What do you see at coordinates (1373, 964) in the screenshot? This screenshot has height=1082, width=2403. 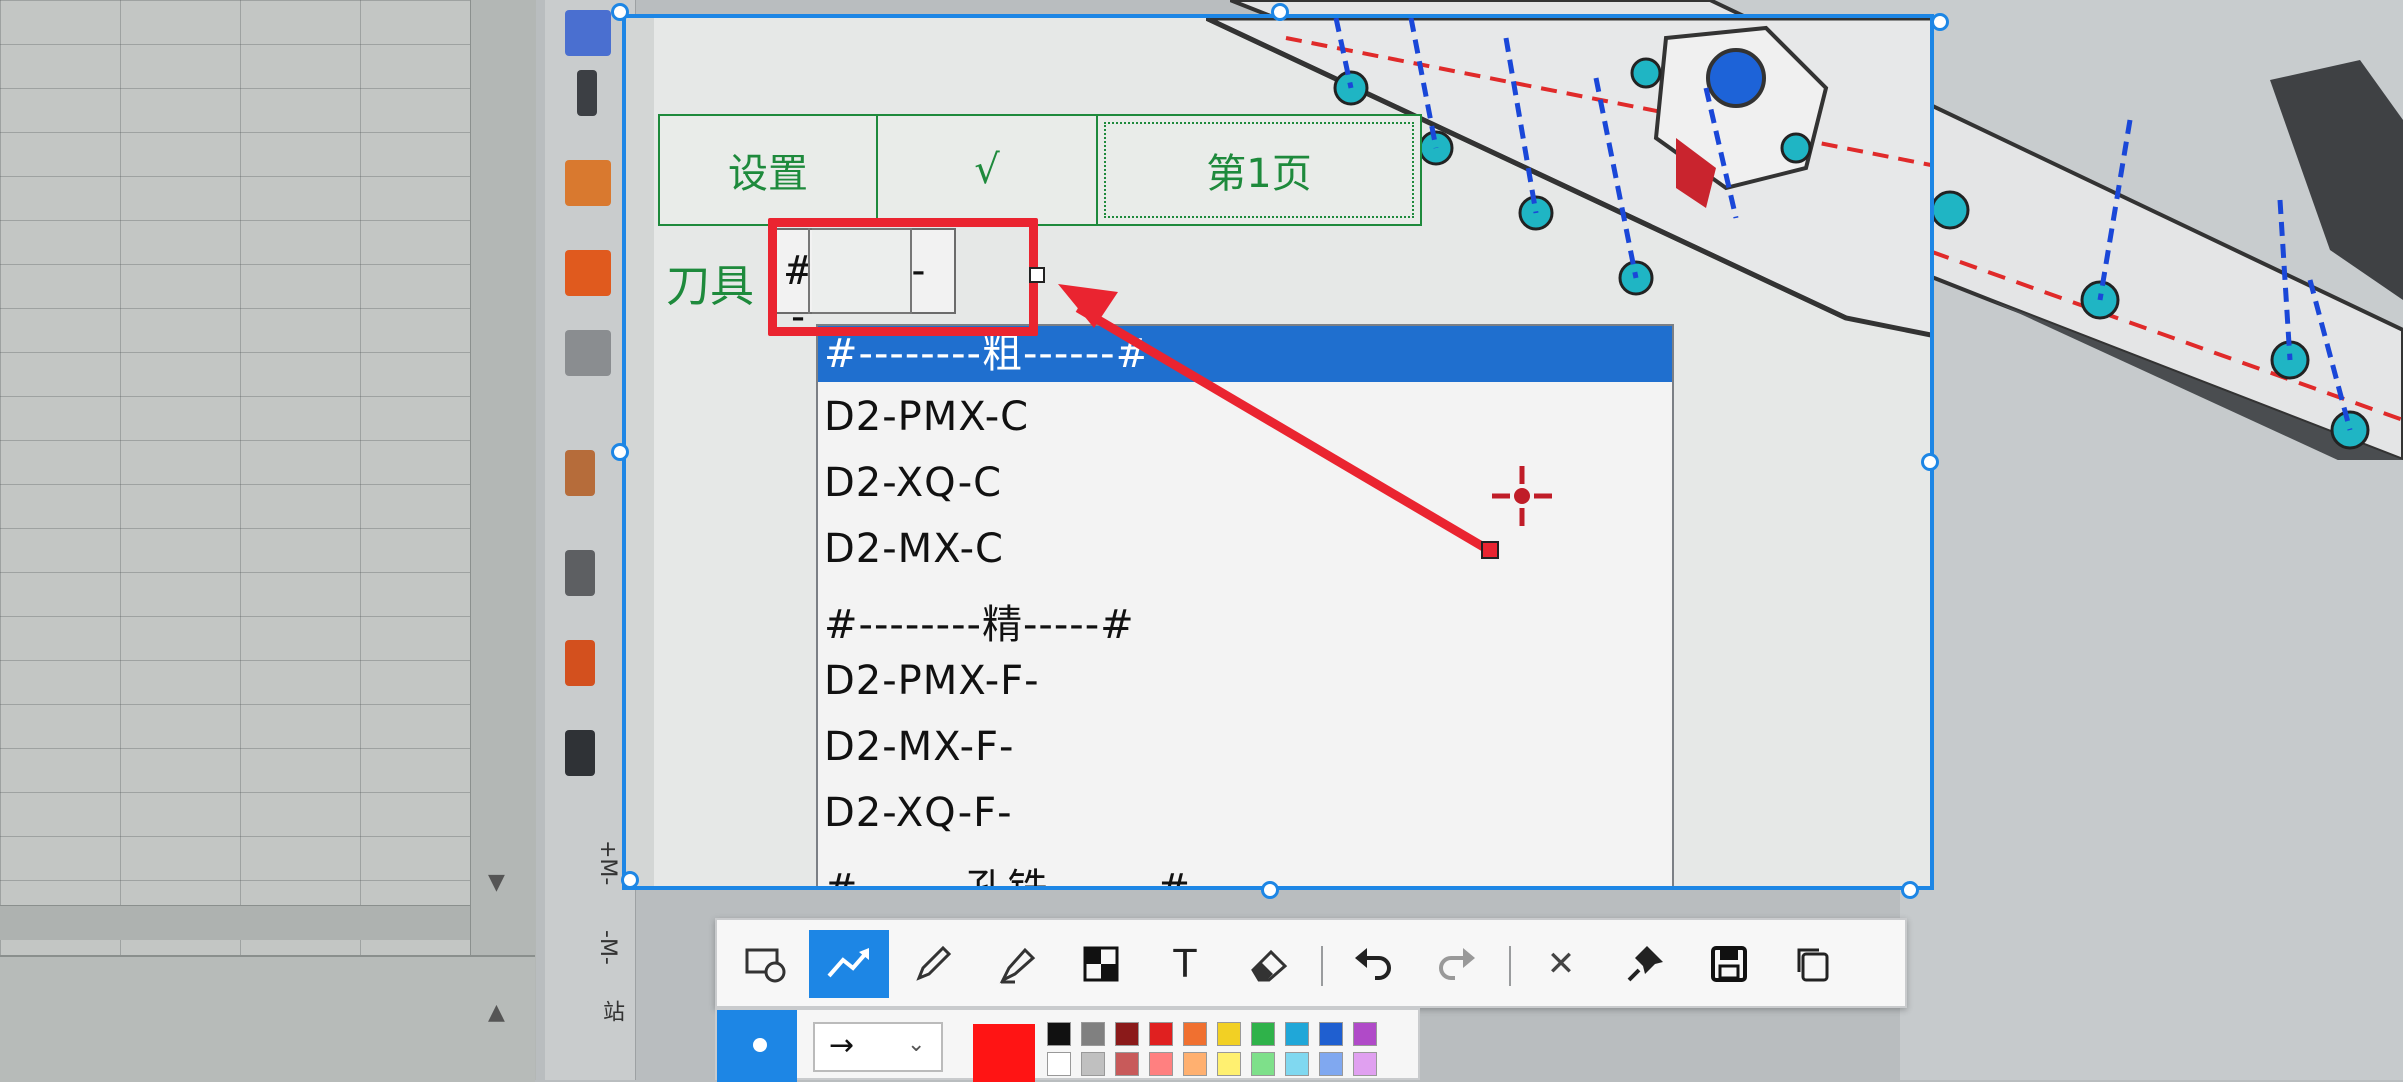 I see `undo-icon` at bounding box center [1373, 964].